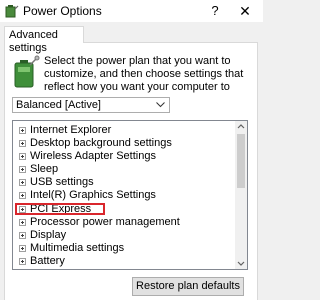 The image size is (320, 300). I want to click on power-plan-dropdown: Balanced [Active], so click(91, 105).